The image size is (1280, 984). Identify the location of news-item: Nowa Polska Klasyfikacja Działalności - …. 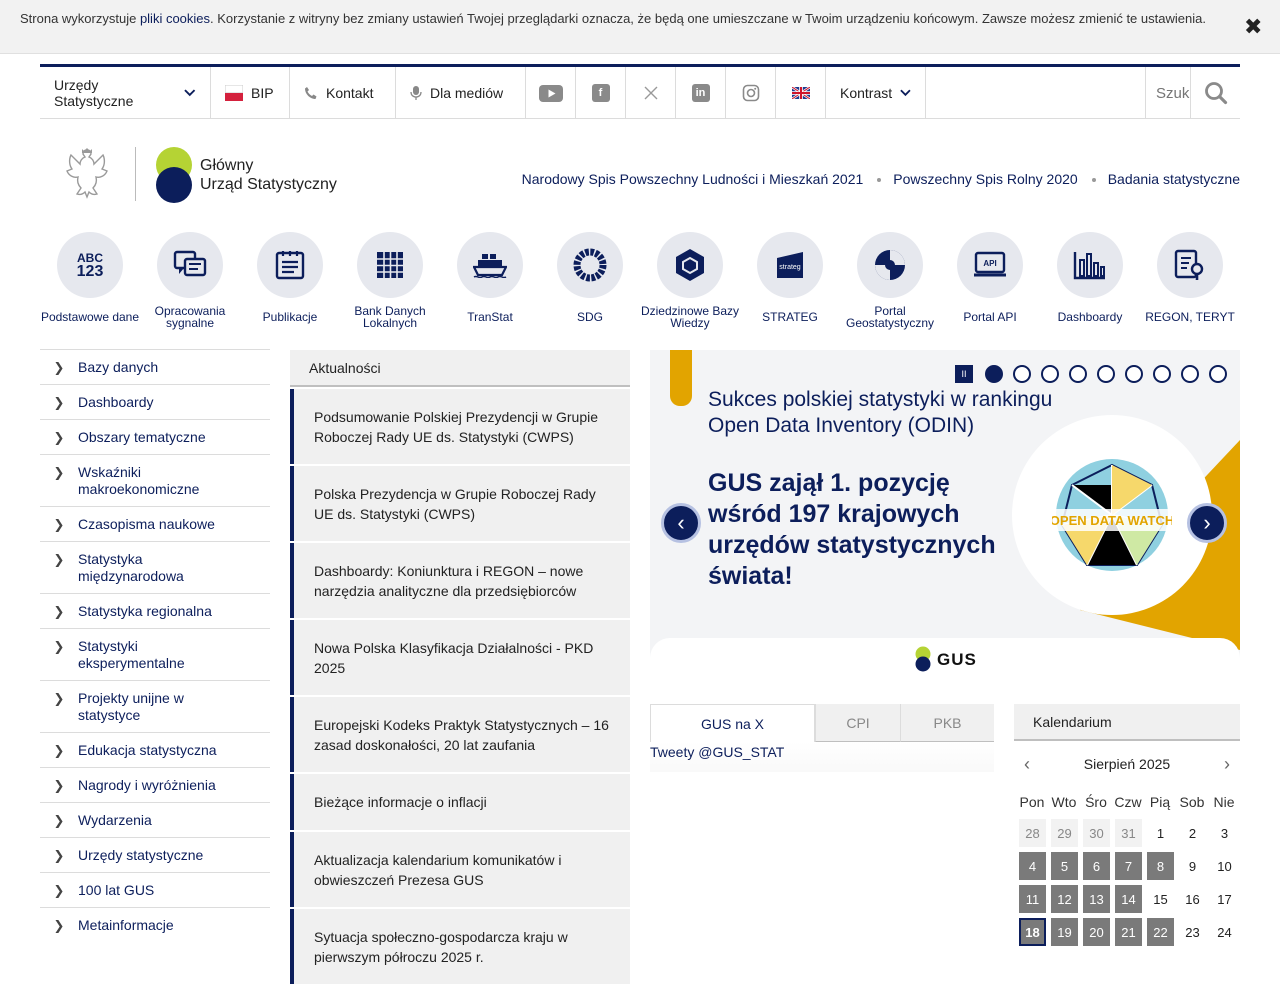
(460, 657).